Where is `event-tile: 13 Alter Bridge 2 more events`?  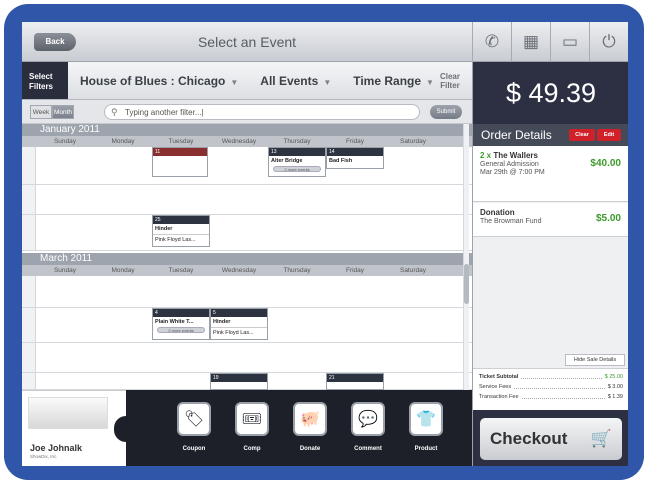
event-tile: 13 Alter Bridge 2 more events is located at coordinates (297, 162).